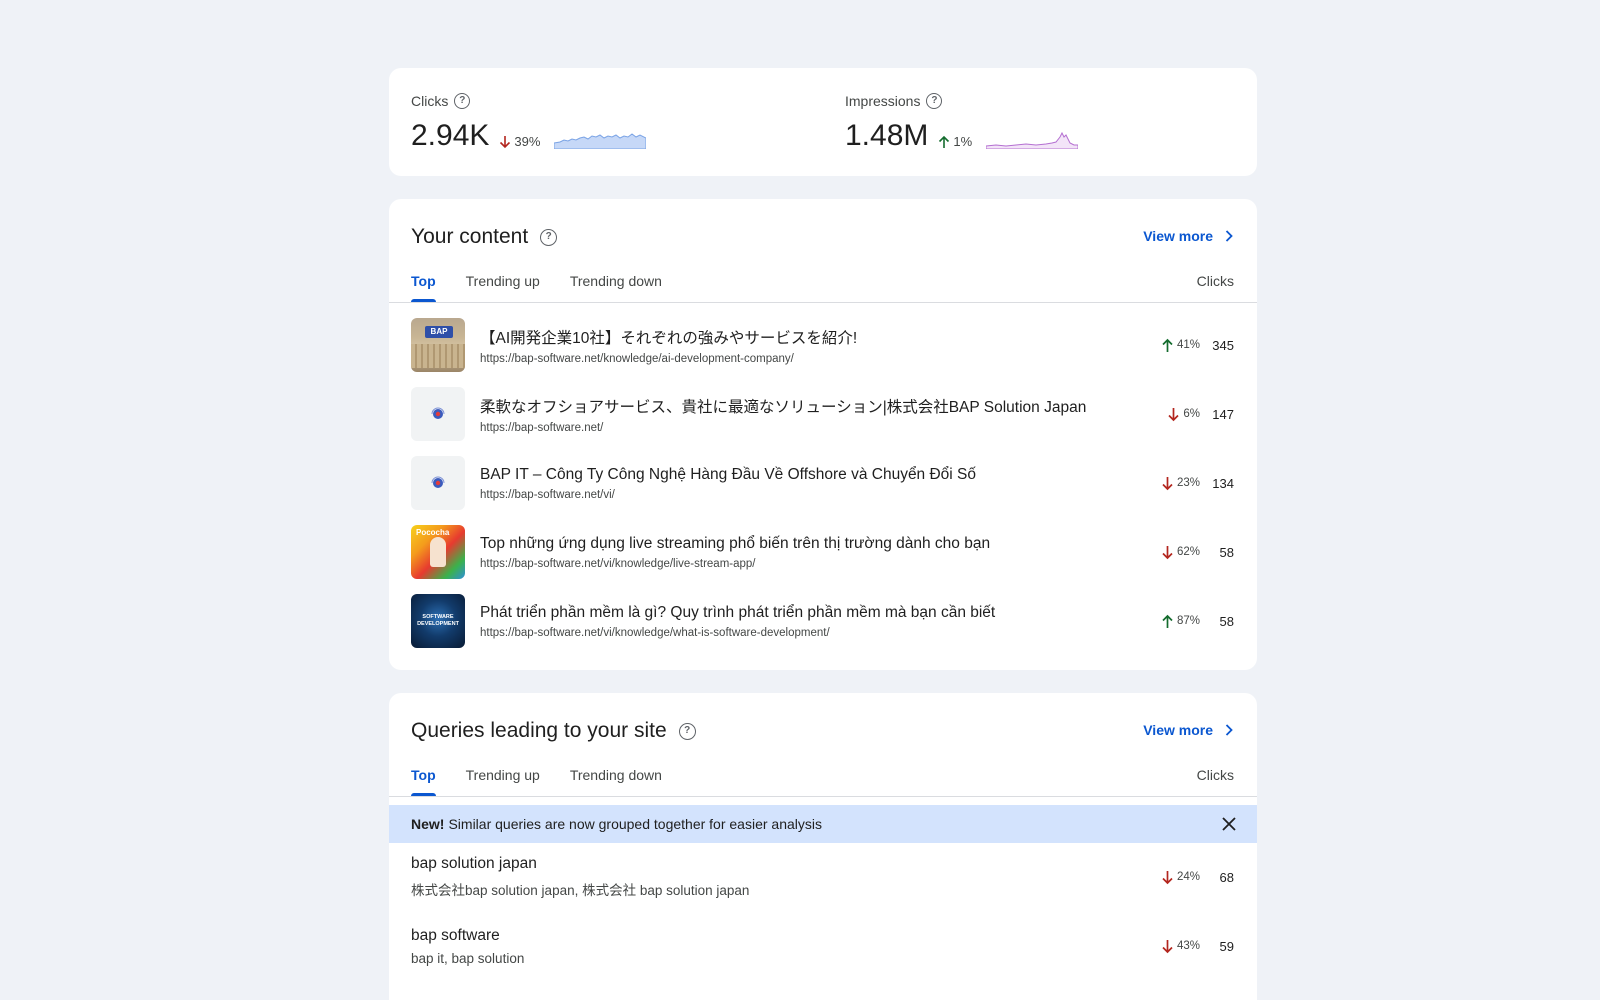  Describe the element at coordinates (547, 494) in the screenshot. I see `content-url: https://bap-software.net/vi/` at that location.